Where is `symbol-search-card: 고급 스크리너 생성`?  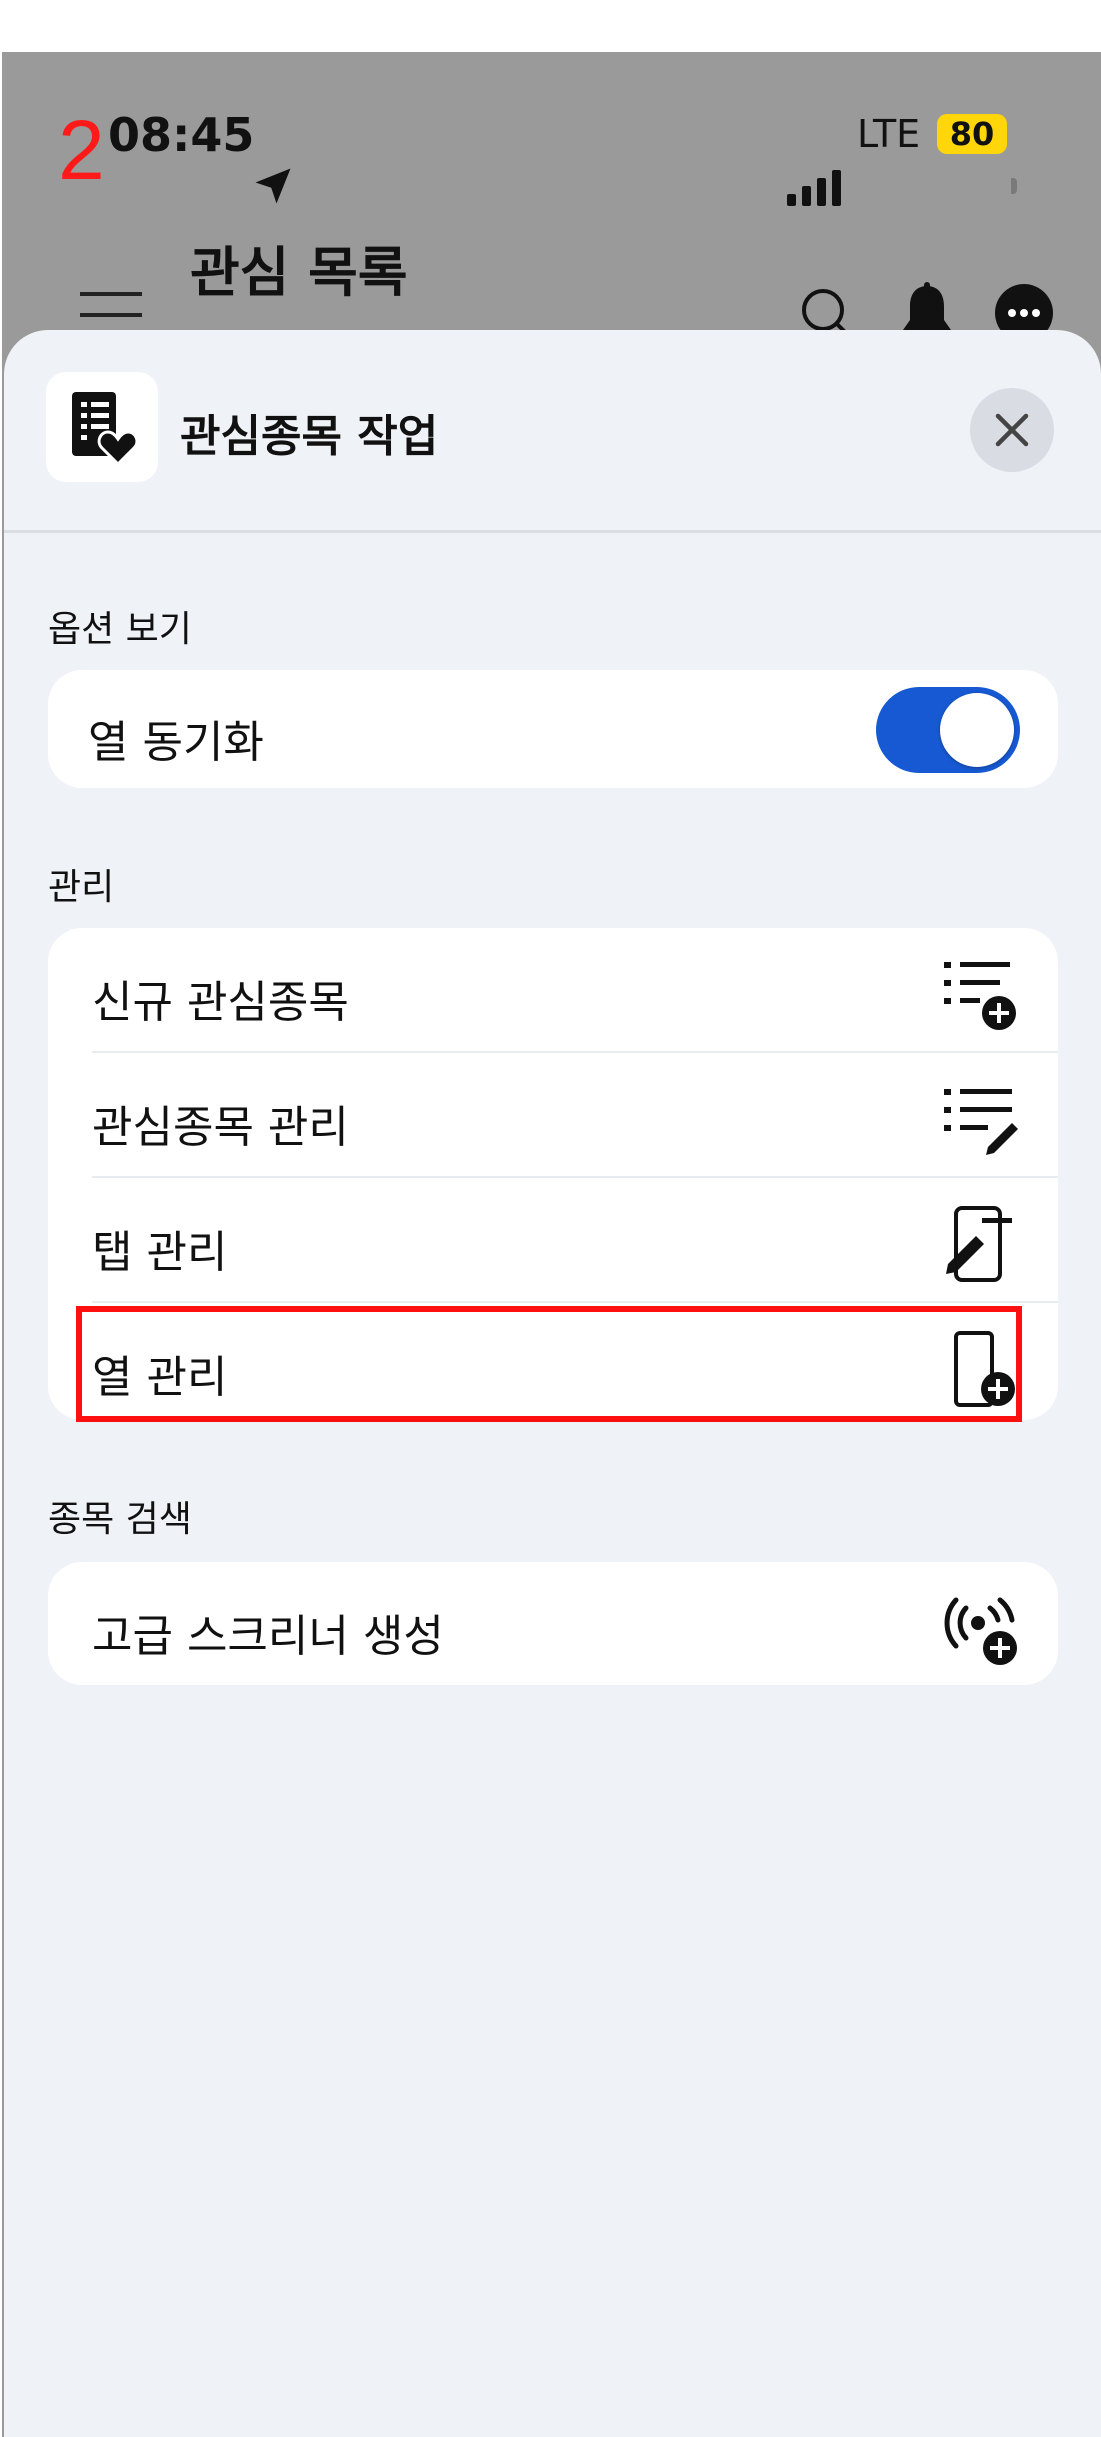
symbol-search-card: 고급 스크리너 생성 is located at coordinates (553, 1623).